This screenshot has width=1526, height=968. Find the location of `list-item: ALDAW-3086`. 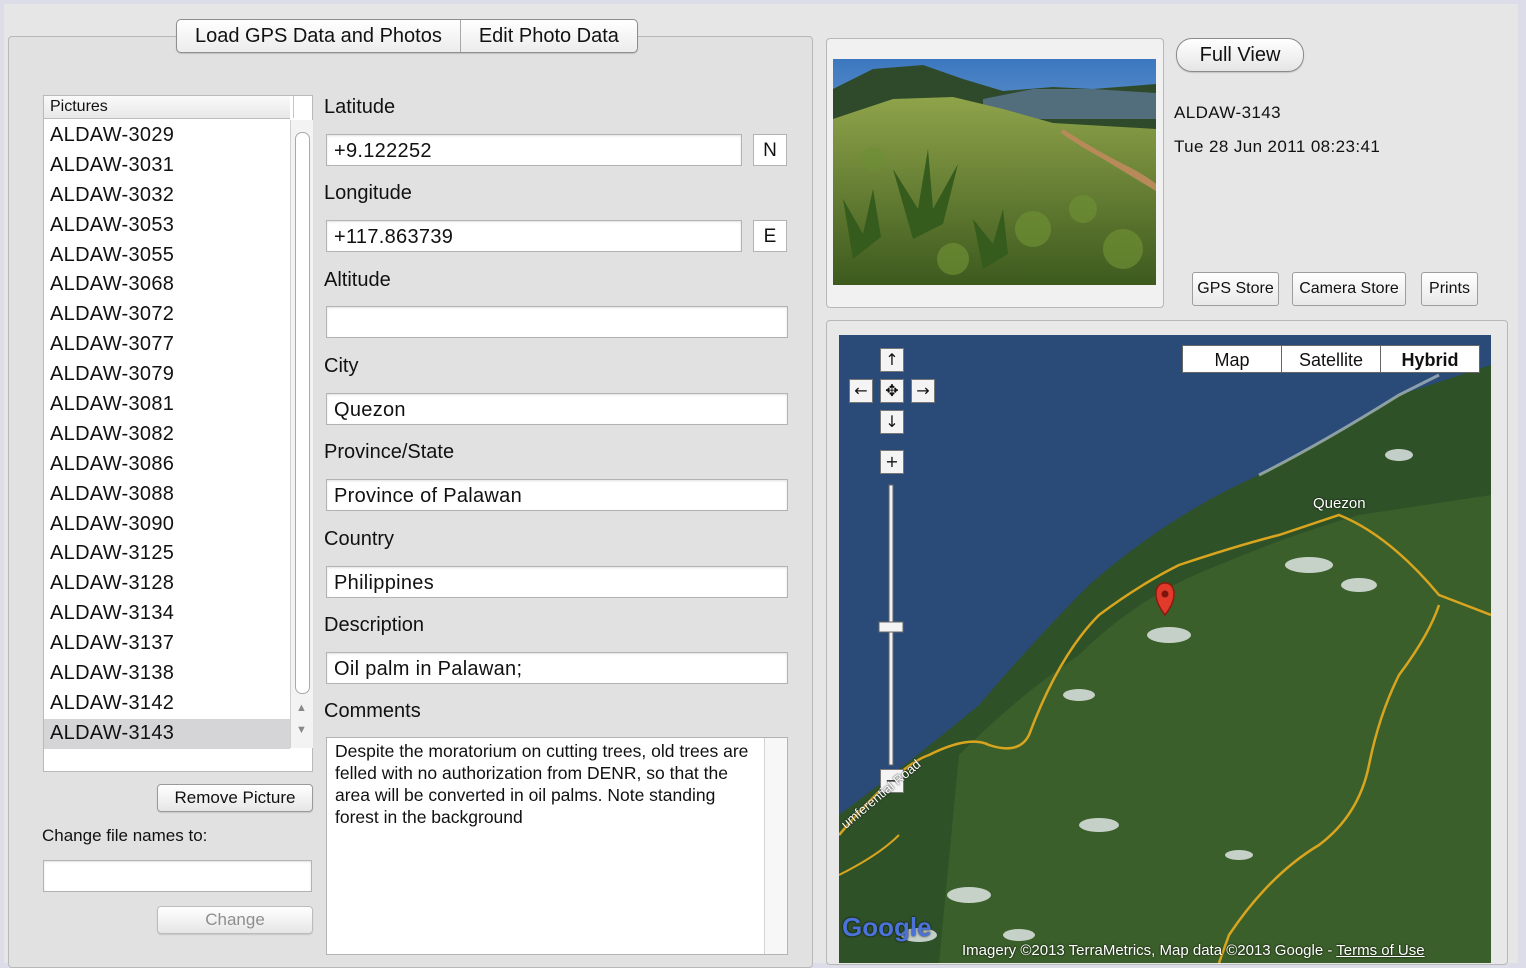

list-item: ALDAW-3086 is located at coordinates (167, 465).